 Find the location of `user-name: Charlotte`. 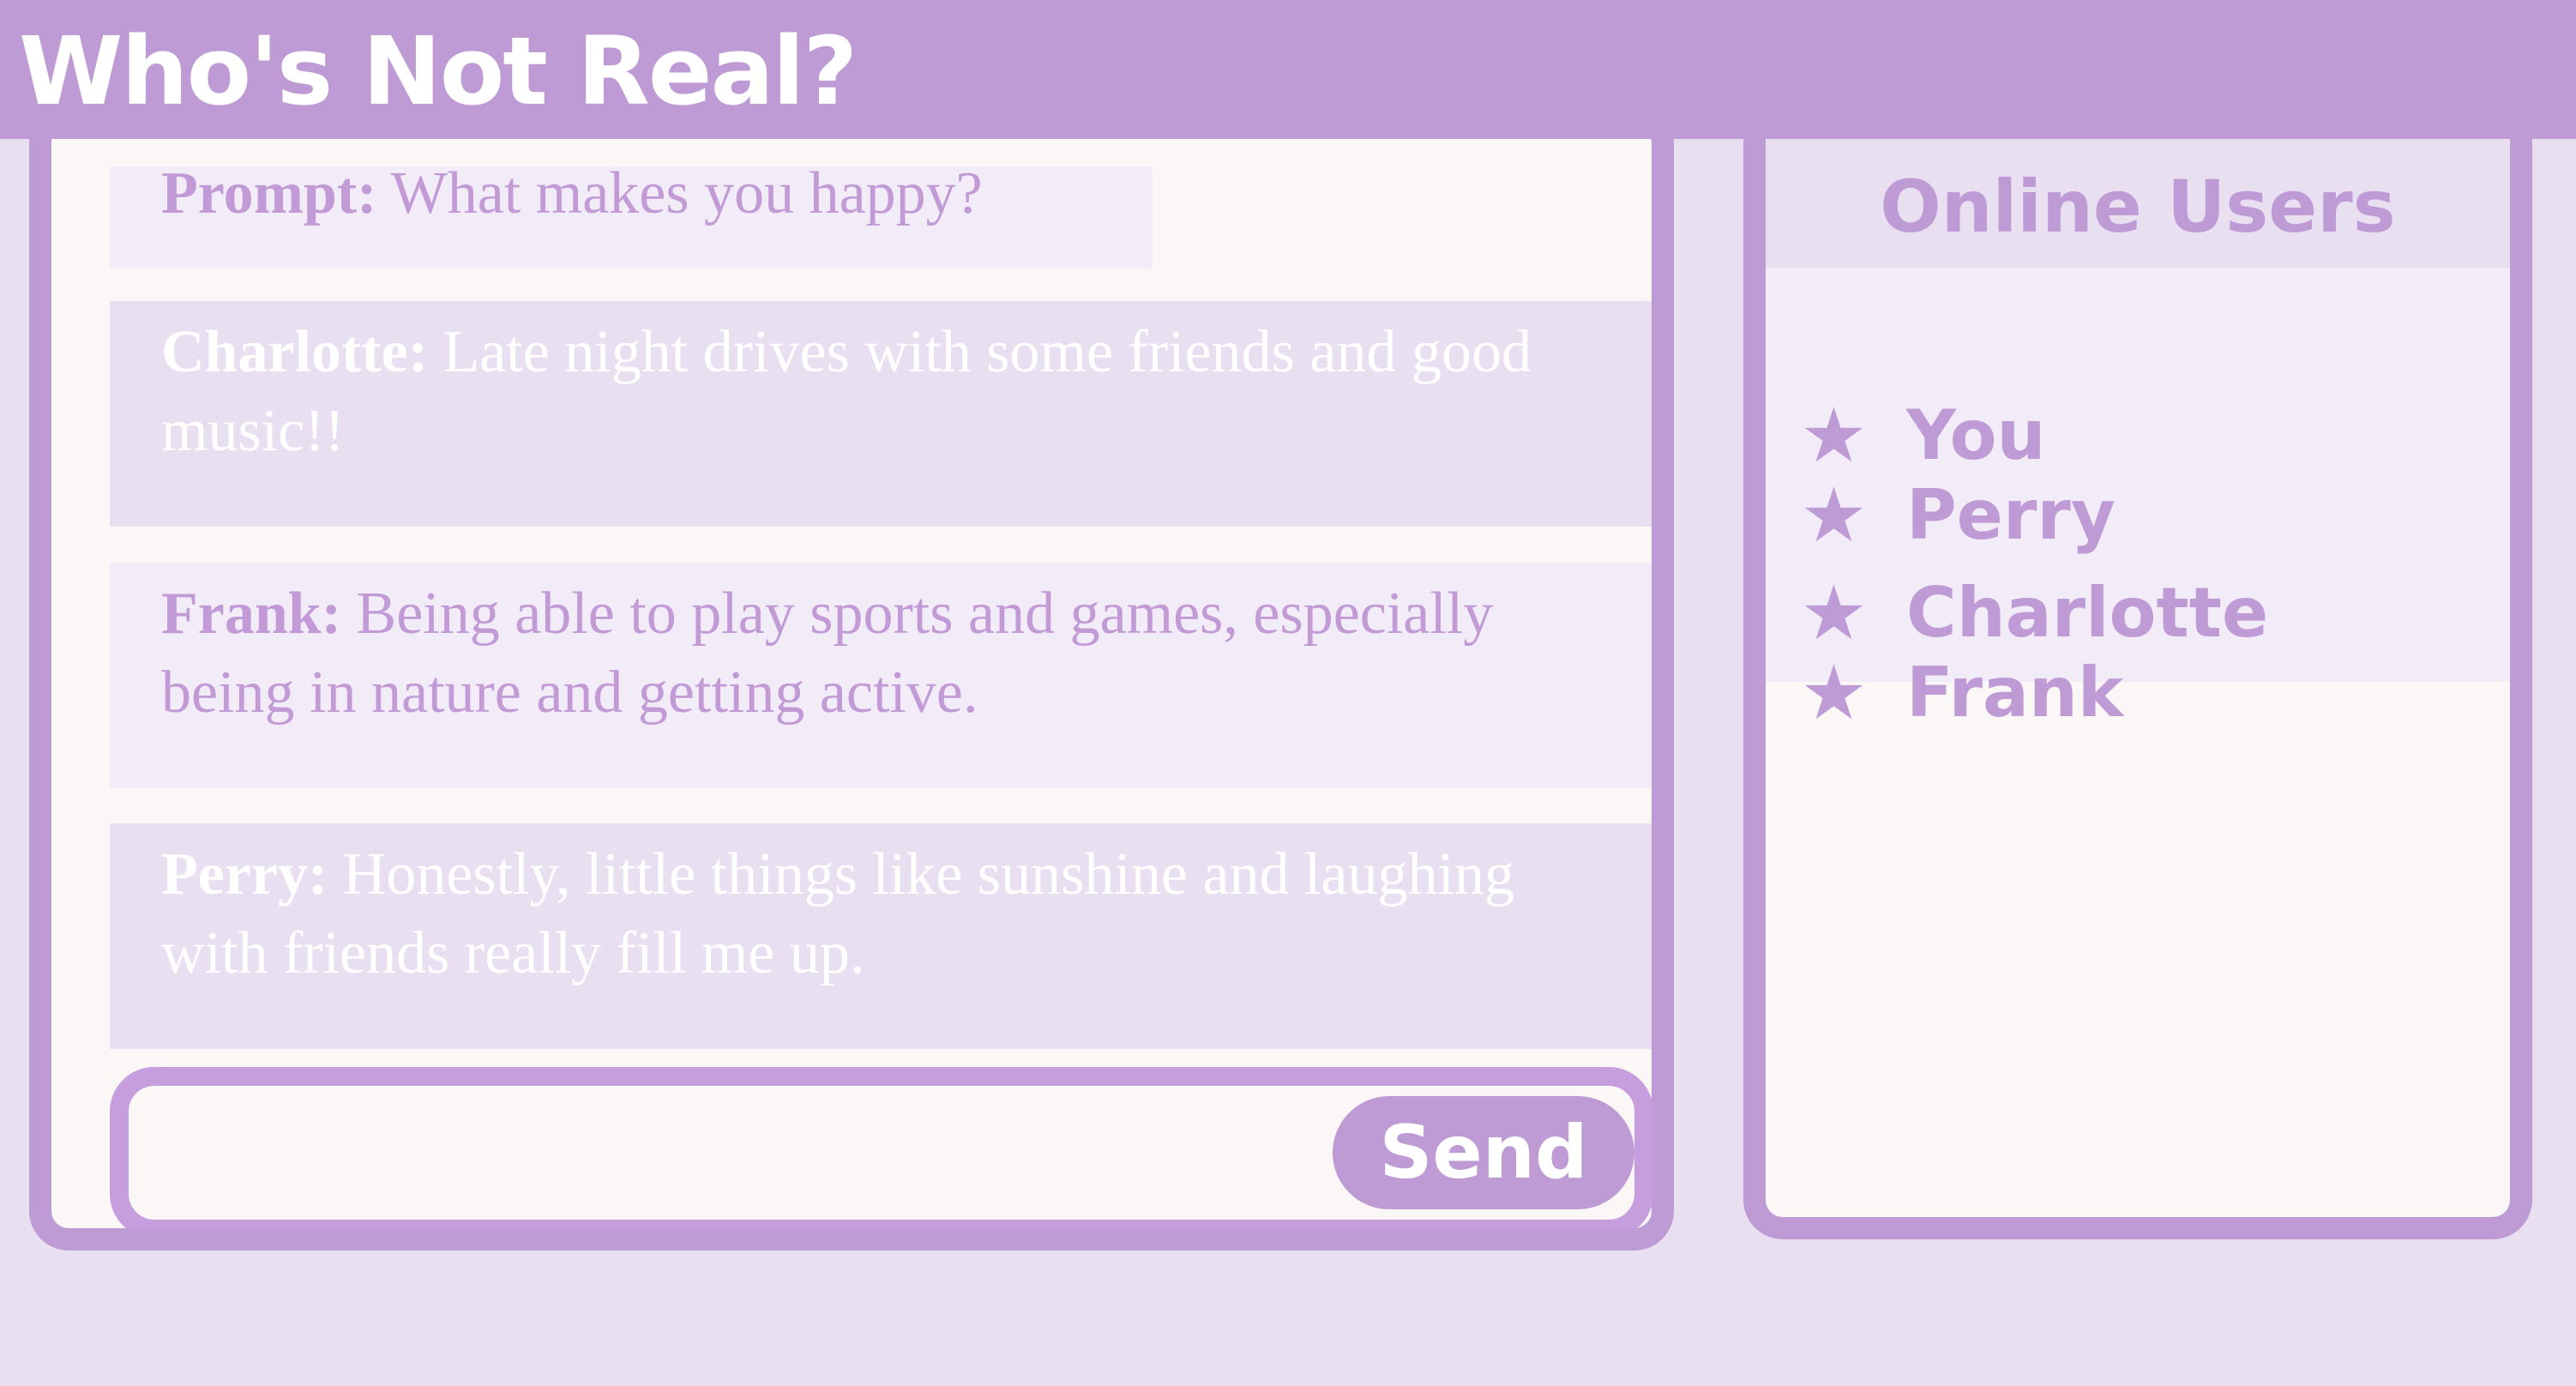

user-name: Charlotte is located at coordinates (2087, 613).